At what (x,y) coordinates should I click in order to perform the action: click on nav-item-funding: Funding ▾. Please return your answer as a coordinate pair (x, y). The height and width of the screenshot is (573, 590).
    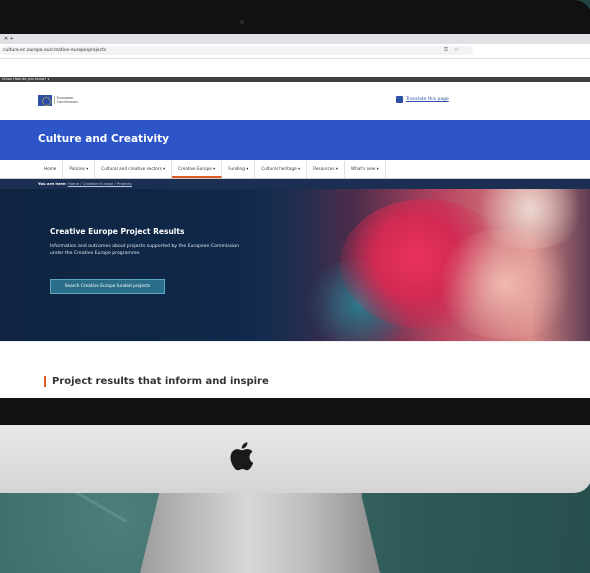
    Looking at the image, I should click on (239, 169).